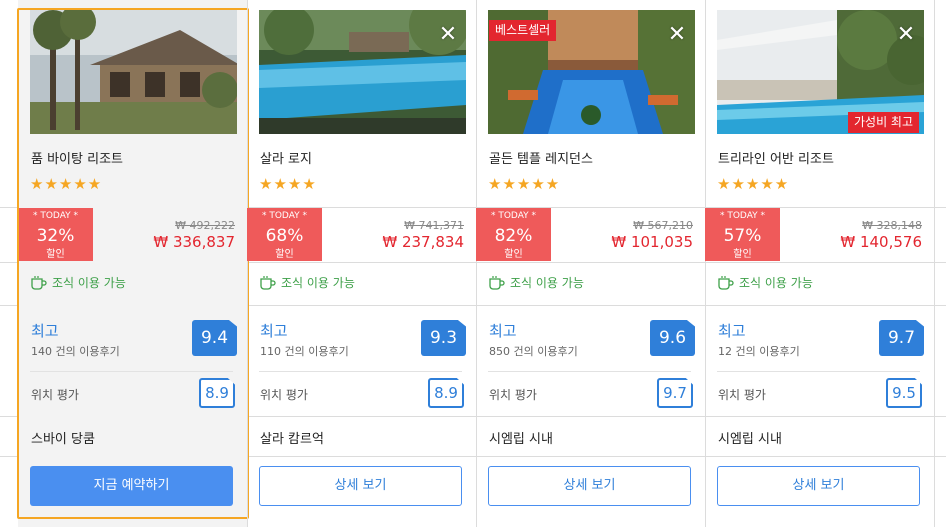 The height and width of the screenshot is (527, 946). Describe the element at coordinates (288, 184) in the screenshot. I see `star-rating: ★★★★` at that location.